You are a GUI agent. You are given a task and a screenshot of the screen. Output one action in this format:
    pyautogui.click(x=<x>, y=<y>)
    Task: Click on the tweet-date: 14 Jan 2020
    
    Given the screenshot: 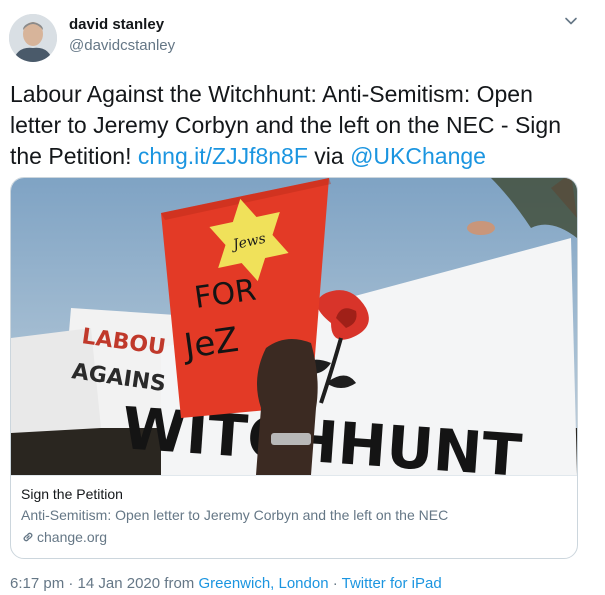 What is the action you would take?
    pyautogui.click(x=119, y=583)
    